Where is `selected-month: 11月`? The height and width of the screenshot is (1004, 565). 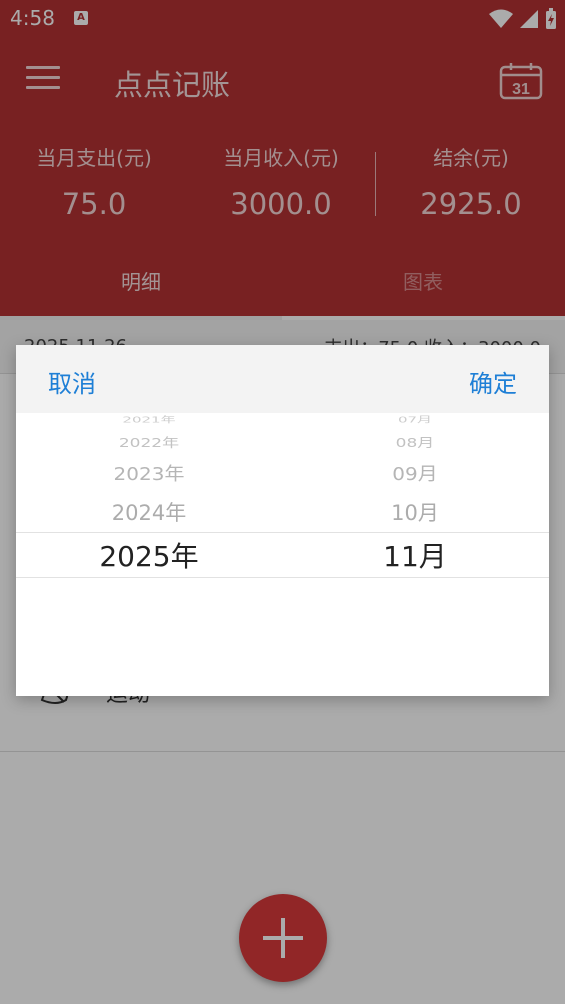 selected-month: 11月 is located at coordinates (415, 555).